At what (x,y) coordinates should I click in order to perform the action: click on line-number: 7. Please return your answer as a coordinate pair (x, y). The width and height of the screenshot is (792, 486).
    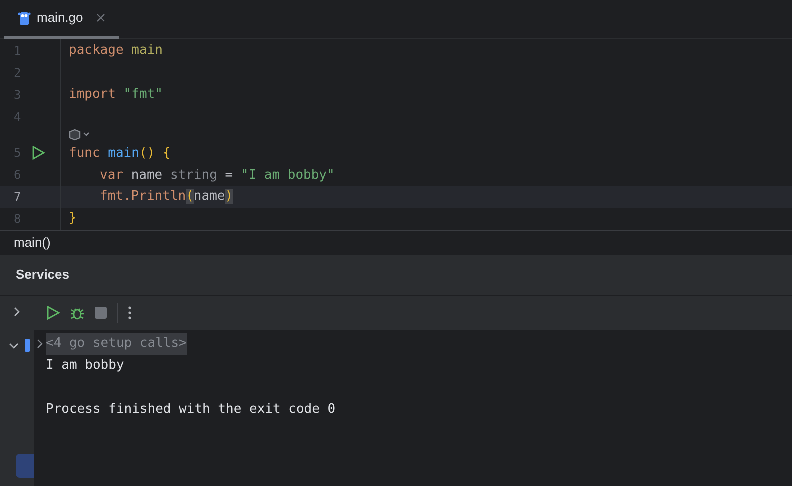
    Looking at the image, I should click on (18, 197).